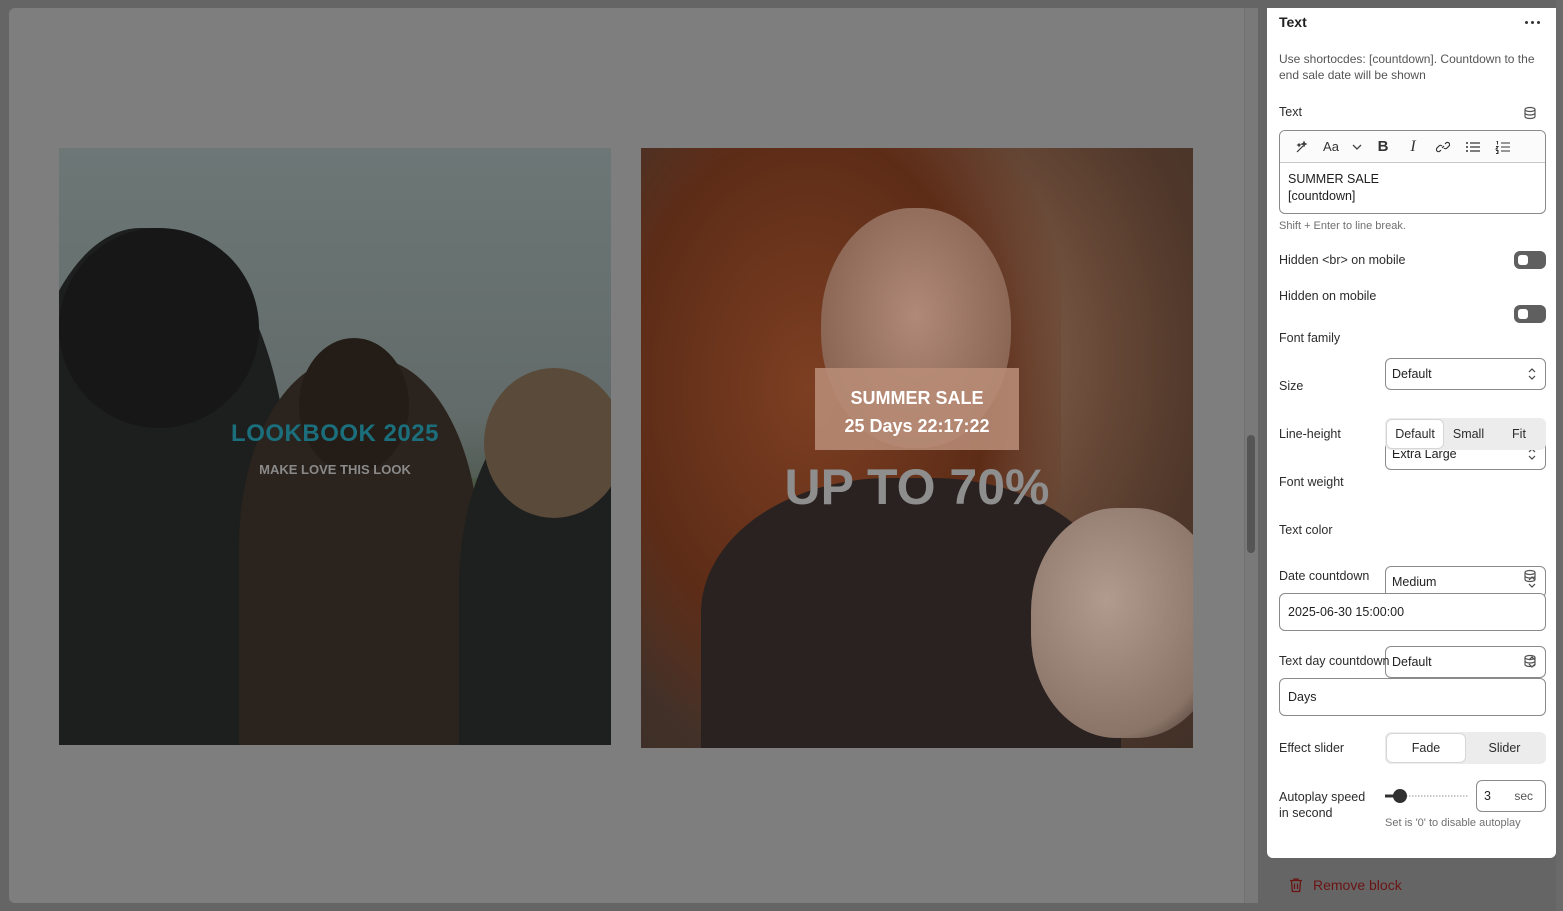 This screenshot has height=911, width=1563. What do you see at coordinates (1412, 612) in the screenshot?
I see `date-countdown-input: 2025-06-30 15:00:00` at bounding box center [1412, 612].